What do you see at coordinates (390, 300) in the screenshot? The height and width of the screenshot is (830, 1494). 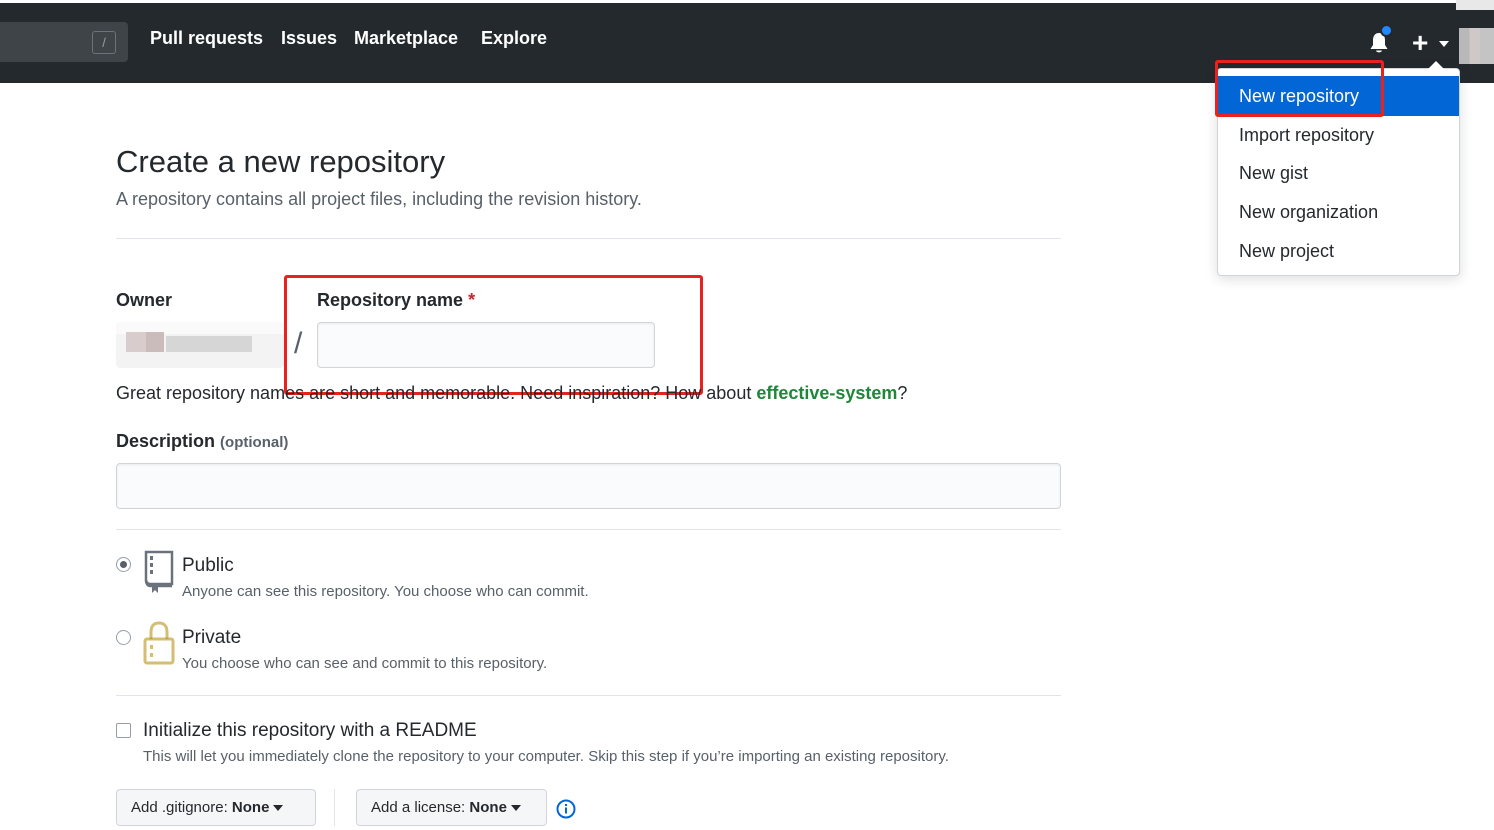 I see `repo-name-label-text: Repository name` at bounding box center [390, 300].